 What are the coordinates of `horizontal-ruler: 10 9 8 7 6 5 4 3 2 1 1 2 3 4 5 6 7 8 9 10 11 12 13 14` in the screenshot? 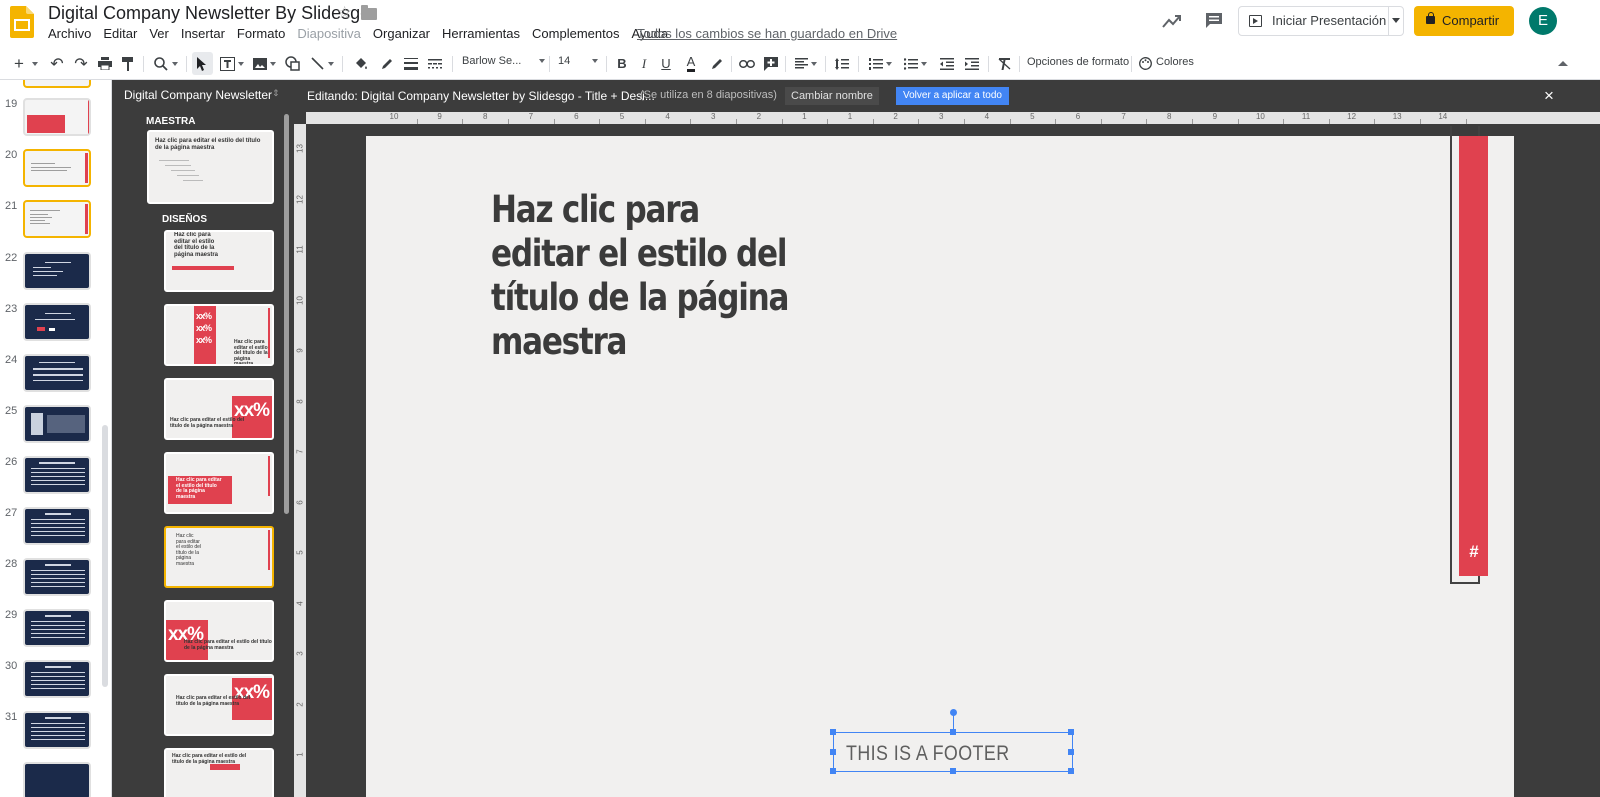 It's located at (953, 118).